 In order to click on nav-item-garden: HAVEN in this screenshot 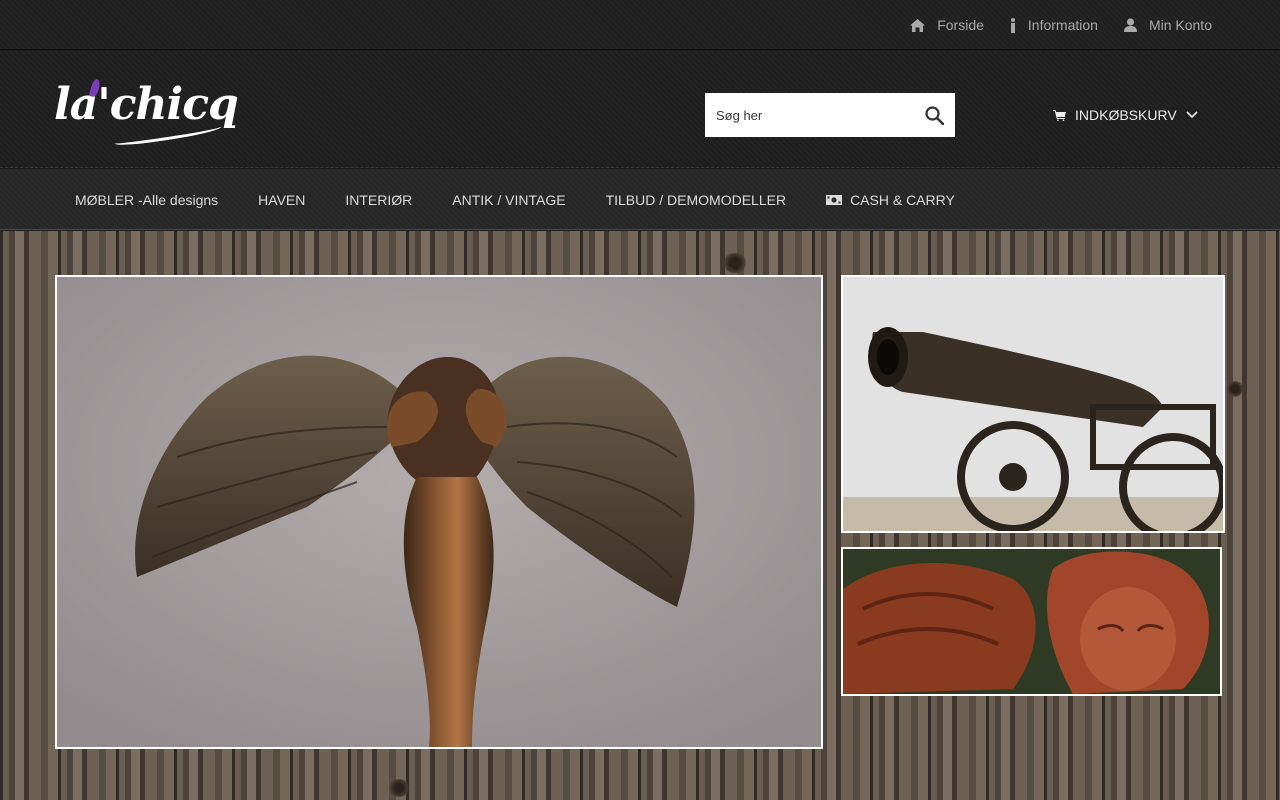, I will do `click(281, 199)`.